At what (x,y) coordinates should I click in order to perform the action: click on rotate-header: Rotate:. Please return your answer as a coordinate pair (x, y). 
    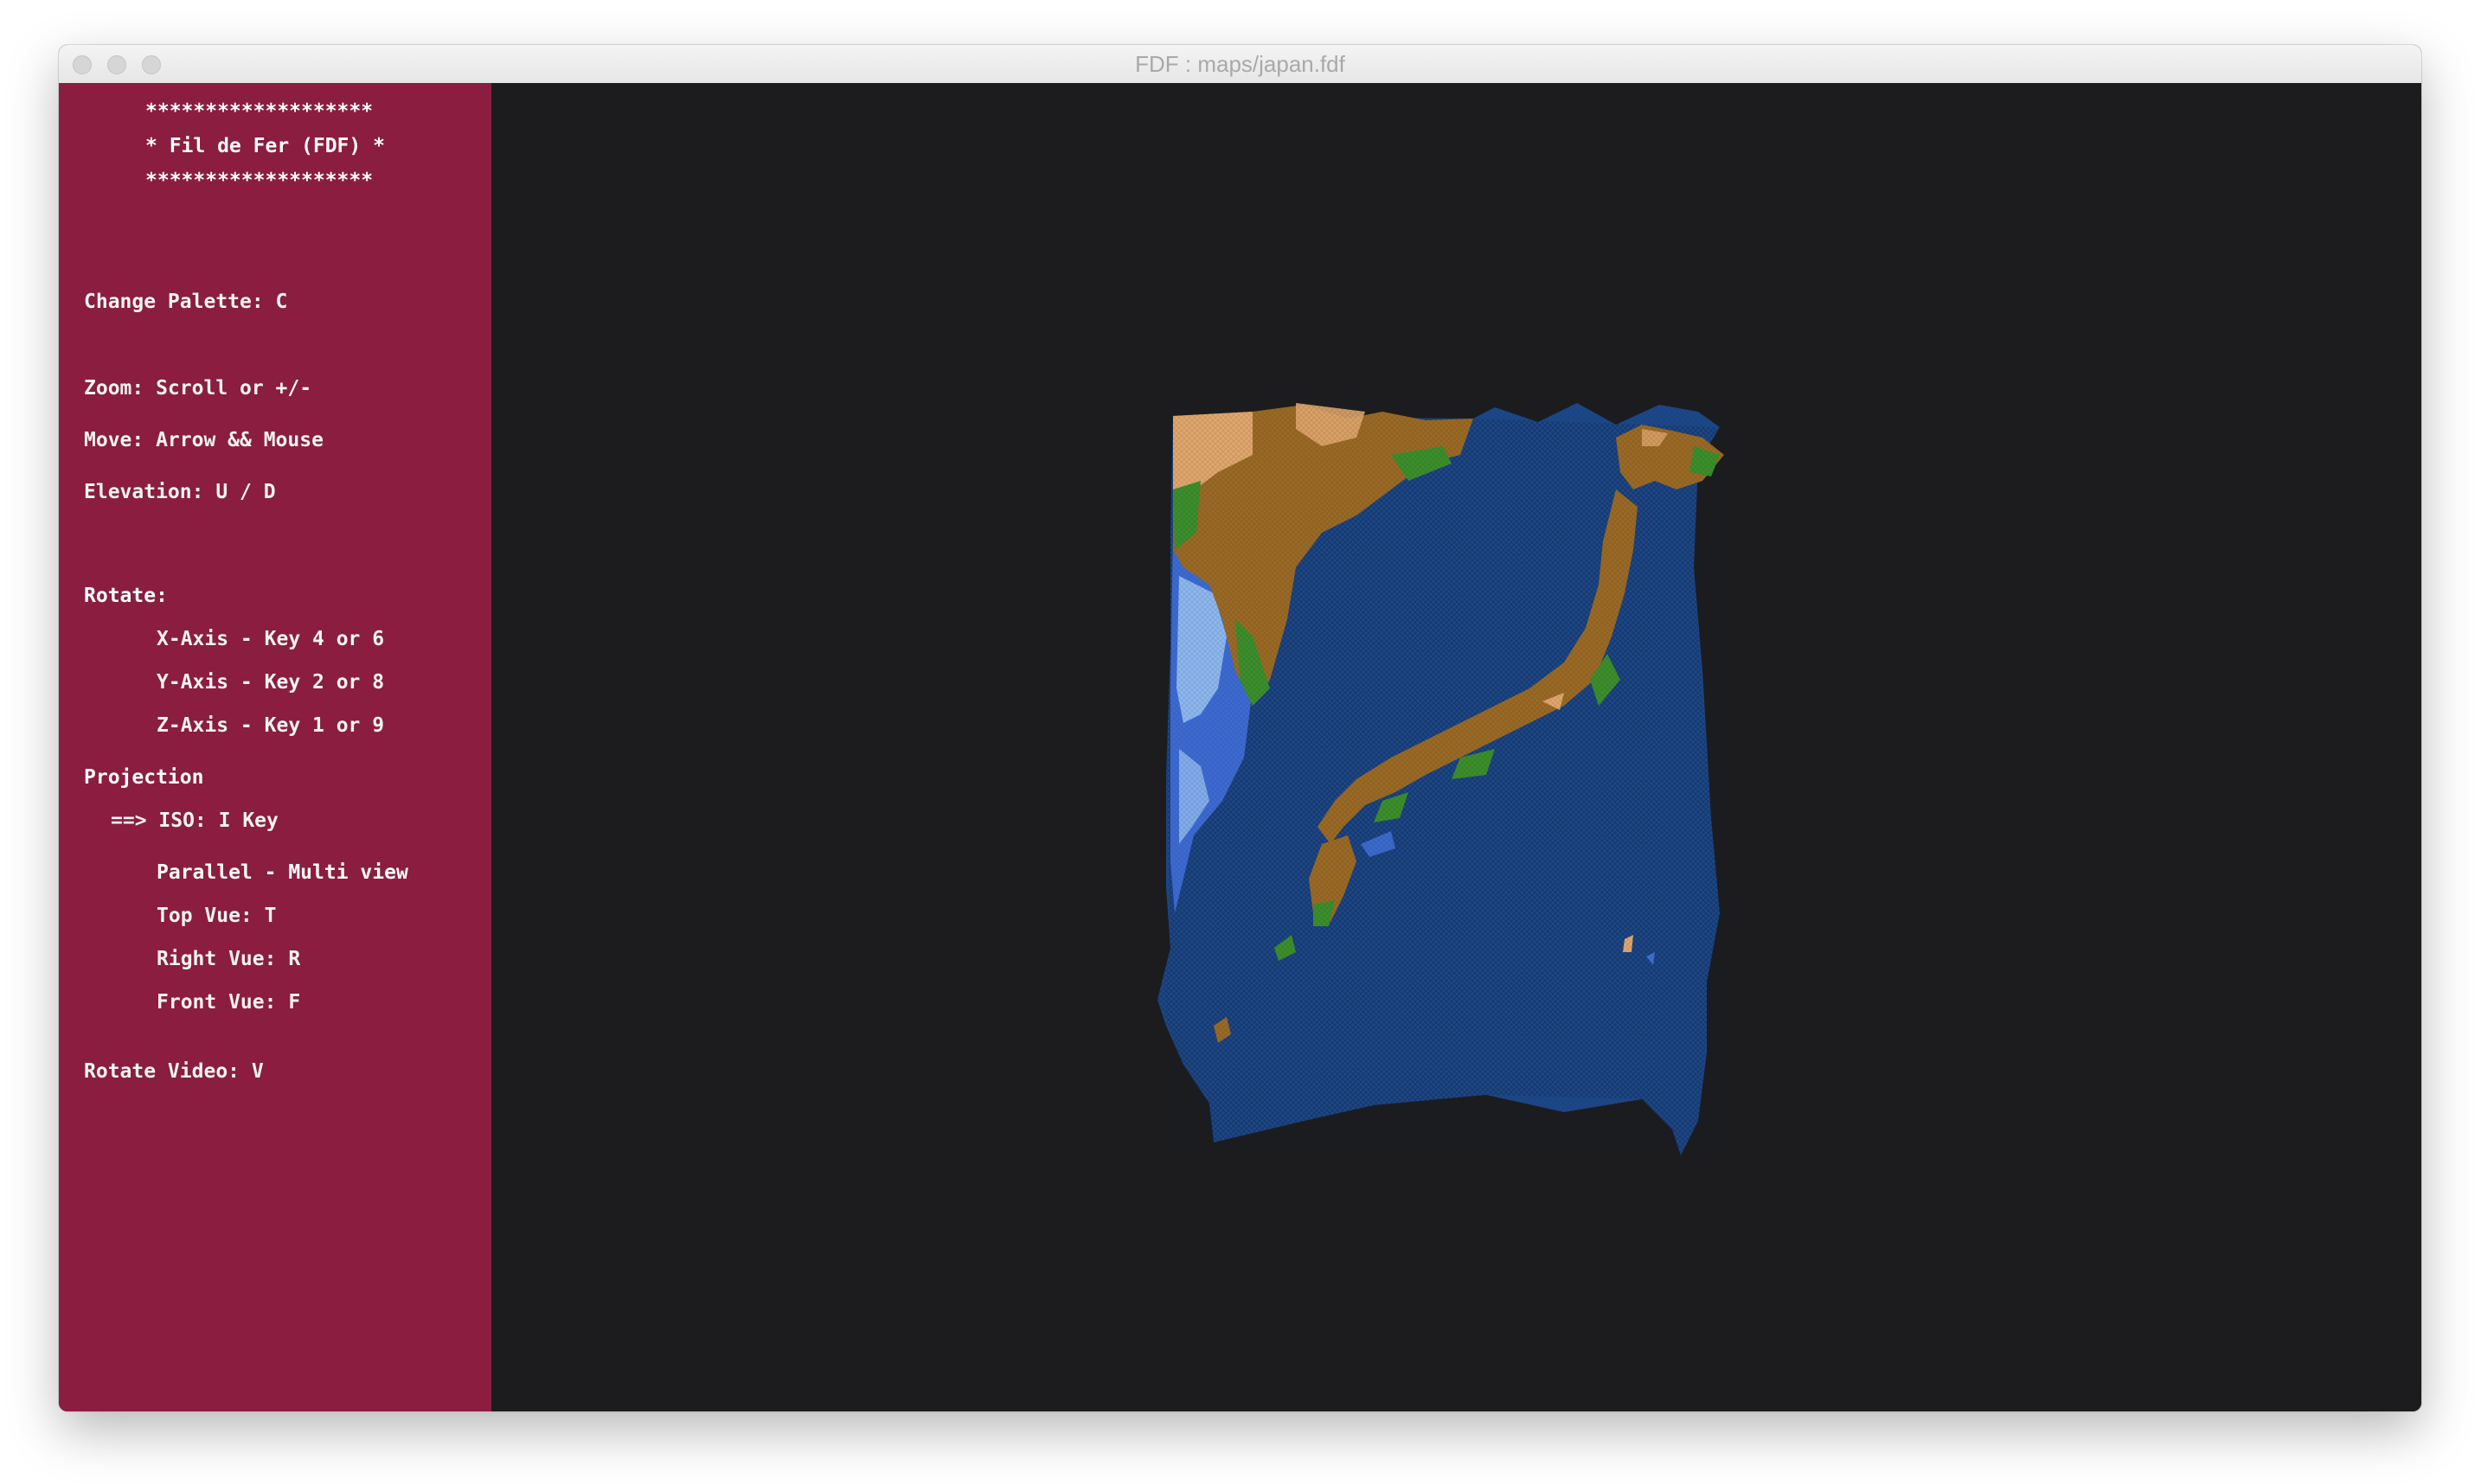
    Looking at the image, I should click on (126, 596).